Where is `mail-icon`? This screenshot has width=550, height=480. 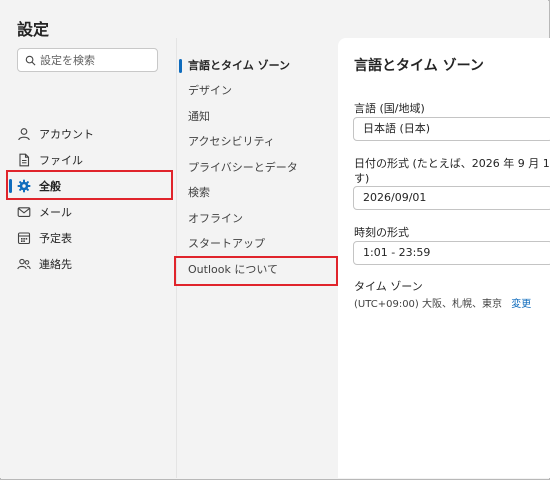 mail-icon is located at coordinates (24, 212).